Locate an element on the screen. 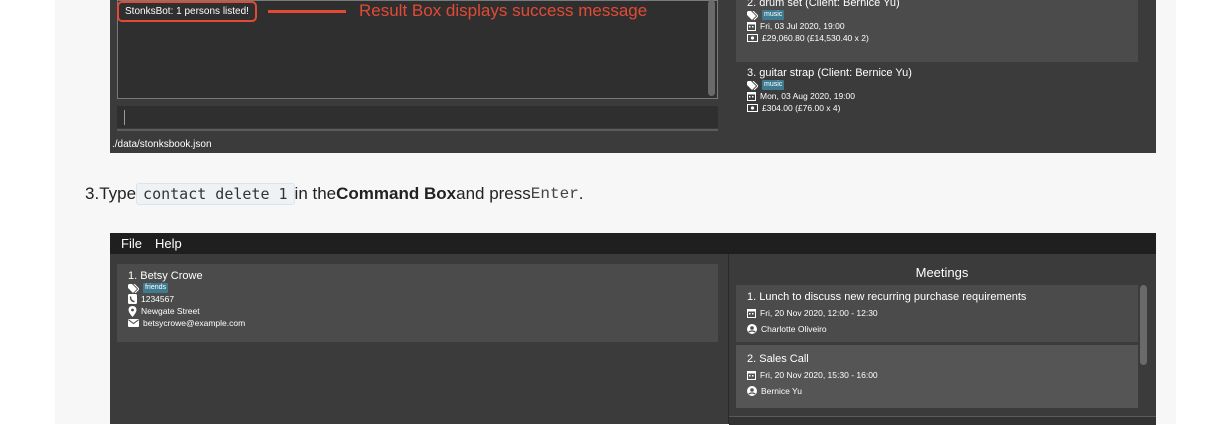  result-box-scrollbar is located at coordinates (711, 48).